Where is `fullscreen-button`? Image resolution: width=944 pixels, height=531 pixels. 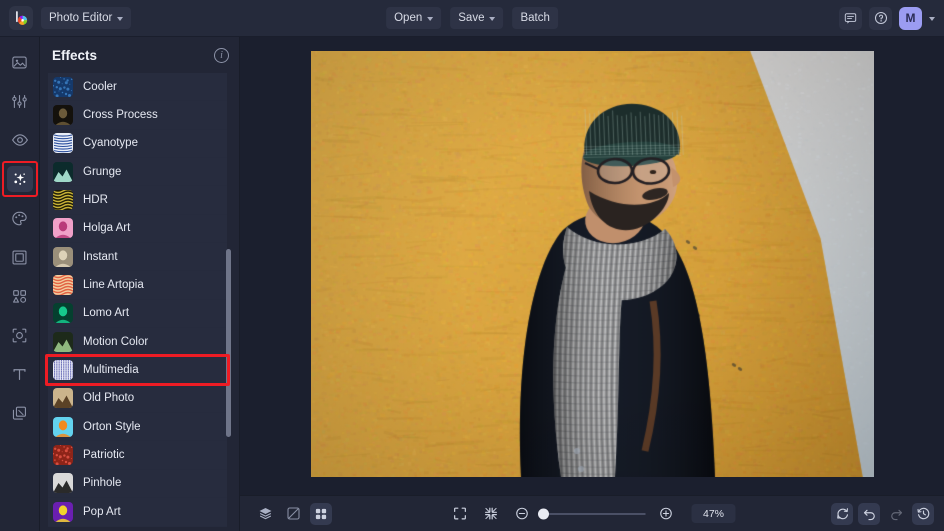 fullscreen-button is located at coordinates (460, 514).